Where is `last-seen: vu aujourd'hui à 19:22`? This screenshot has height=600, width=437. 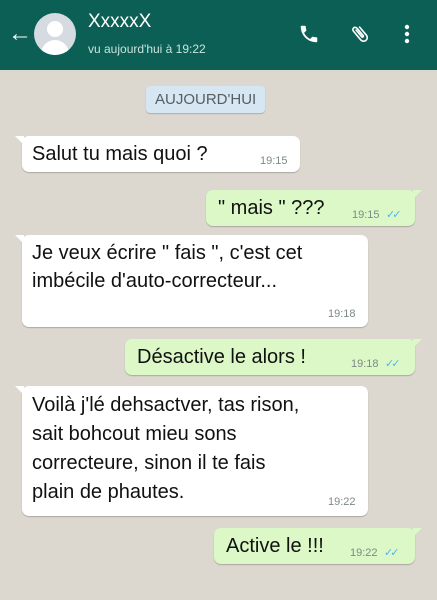 last-seen: vu aujourd'hui à 19:22 is located at coordinates (147, 49).